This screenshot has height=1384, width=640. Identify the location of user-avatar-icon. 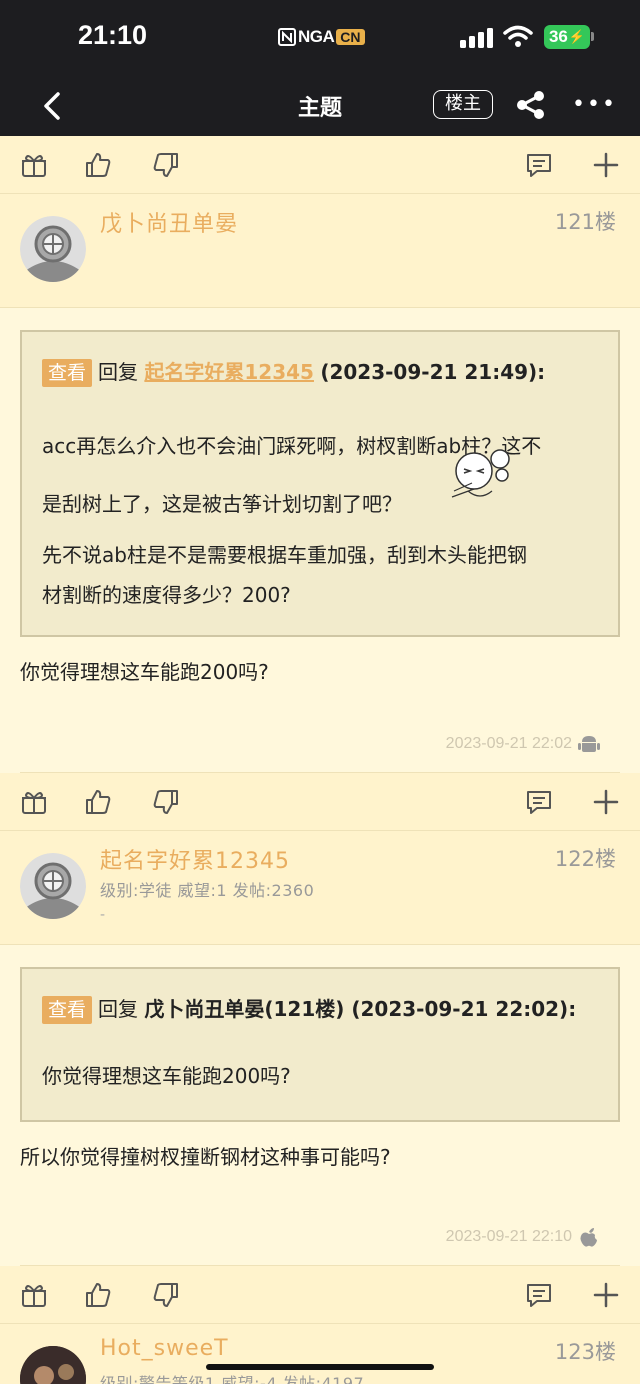
(53, 1365).